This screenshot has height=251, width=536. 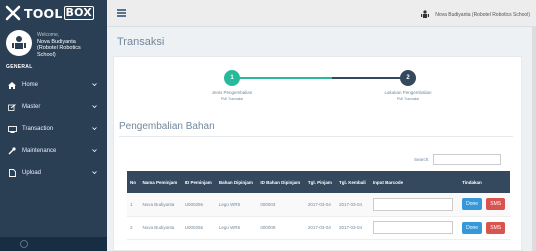 What do you see at coordinates (30, 85) in the screenshot?
I see `sidebar-item-label: Home` at bounding box center [30, 85].